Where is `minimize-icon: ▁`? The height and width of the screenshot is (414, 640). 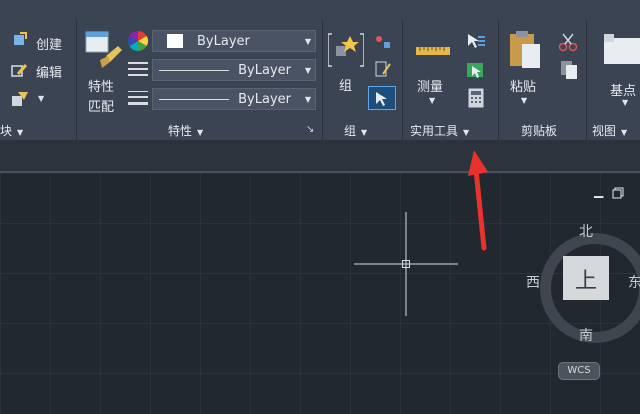 minimize-icon: ▁ is located at coordinates (598, 191).